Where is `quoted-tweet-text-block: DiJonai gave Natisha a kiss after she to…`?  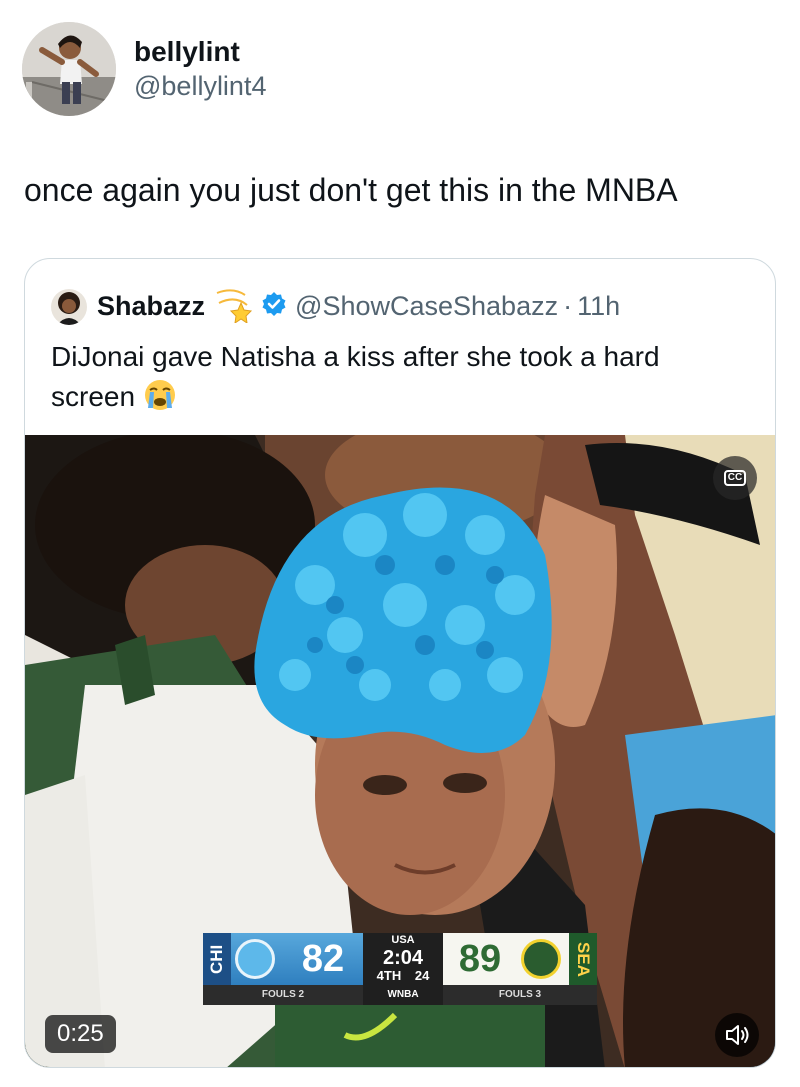 quoted-tweet-text-block: DiJonai gave Natisha a kiss after she to… is located at coordinates (401, 380).